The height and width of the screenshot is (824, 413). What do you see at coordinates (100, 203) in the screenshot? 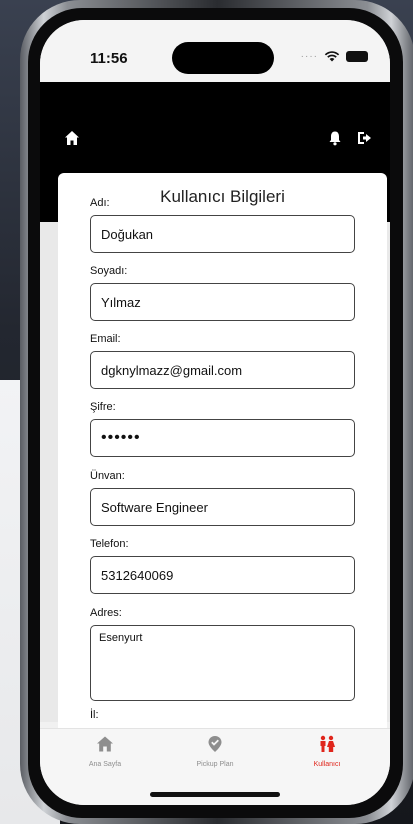
I see `first-name-label: Adı:` at bounding box center [100, 203].